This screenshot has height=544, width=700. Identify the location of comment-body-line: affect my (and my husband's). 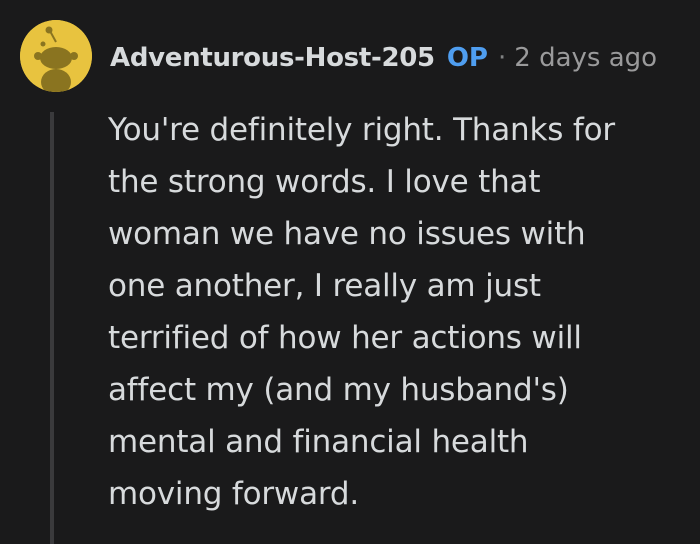
(338, 390).